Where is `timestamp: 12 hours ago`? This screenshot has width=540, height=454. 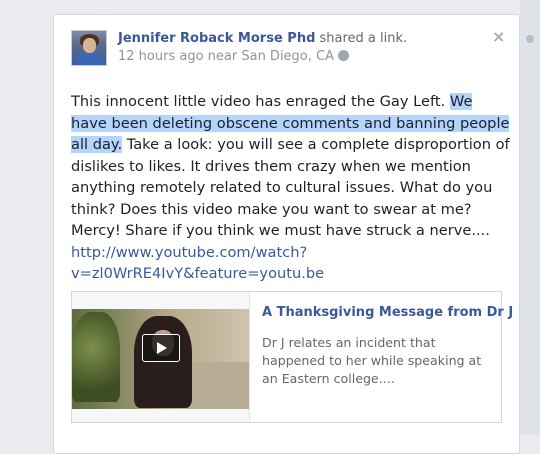
timestamp: 12 hours ago is located at coordinates (161, 56).